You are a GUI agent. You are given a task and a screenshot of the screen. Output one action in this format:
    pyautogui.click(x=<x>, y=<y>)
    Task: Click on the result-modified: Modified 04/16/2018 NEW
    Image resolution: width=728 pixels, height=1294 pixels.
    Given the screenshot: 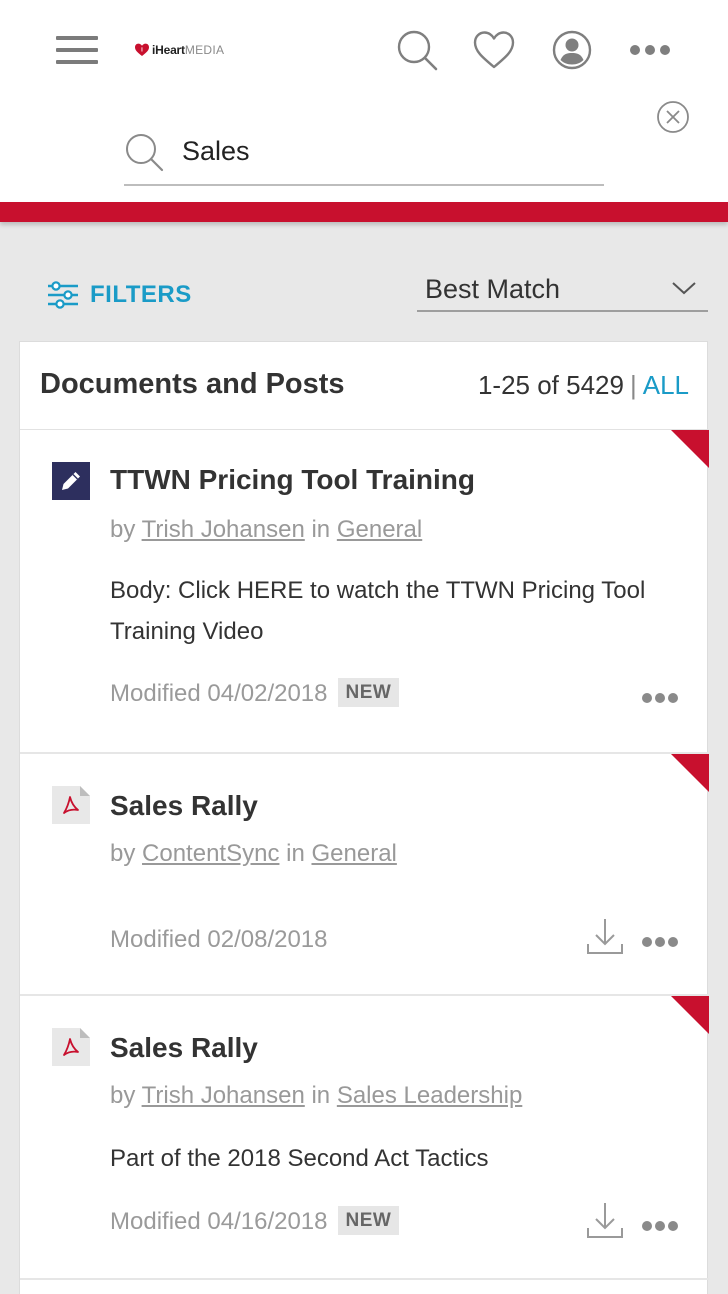 What is the action you would take?
    pyautogui.click(x=255, y=1221)
    